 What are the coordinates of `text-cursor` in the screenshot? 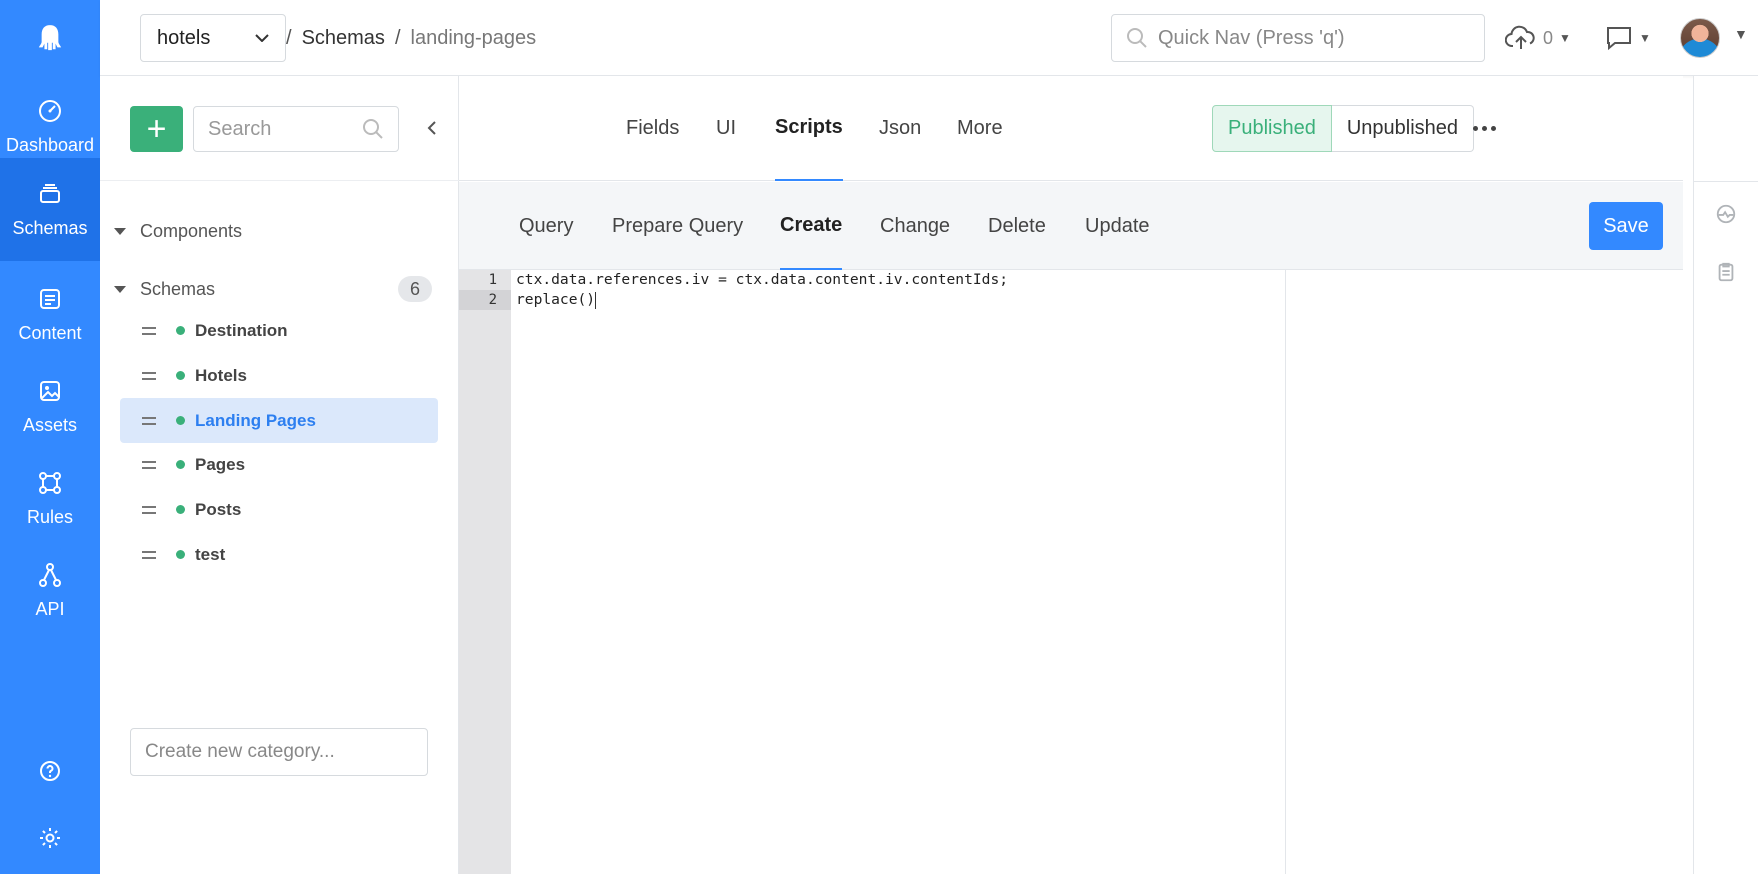 It's located at (596, 300).